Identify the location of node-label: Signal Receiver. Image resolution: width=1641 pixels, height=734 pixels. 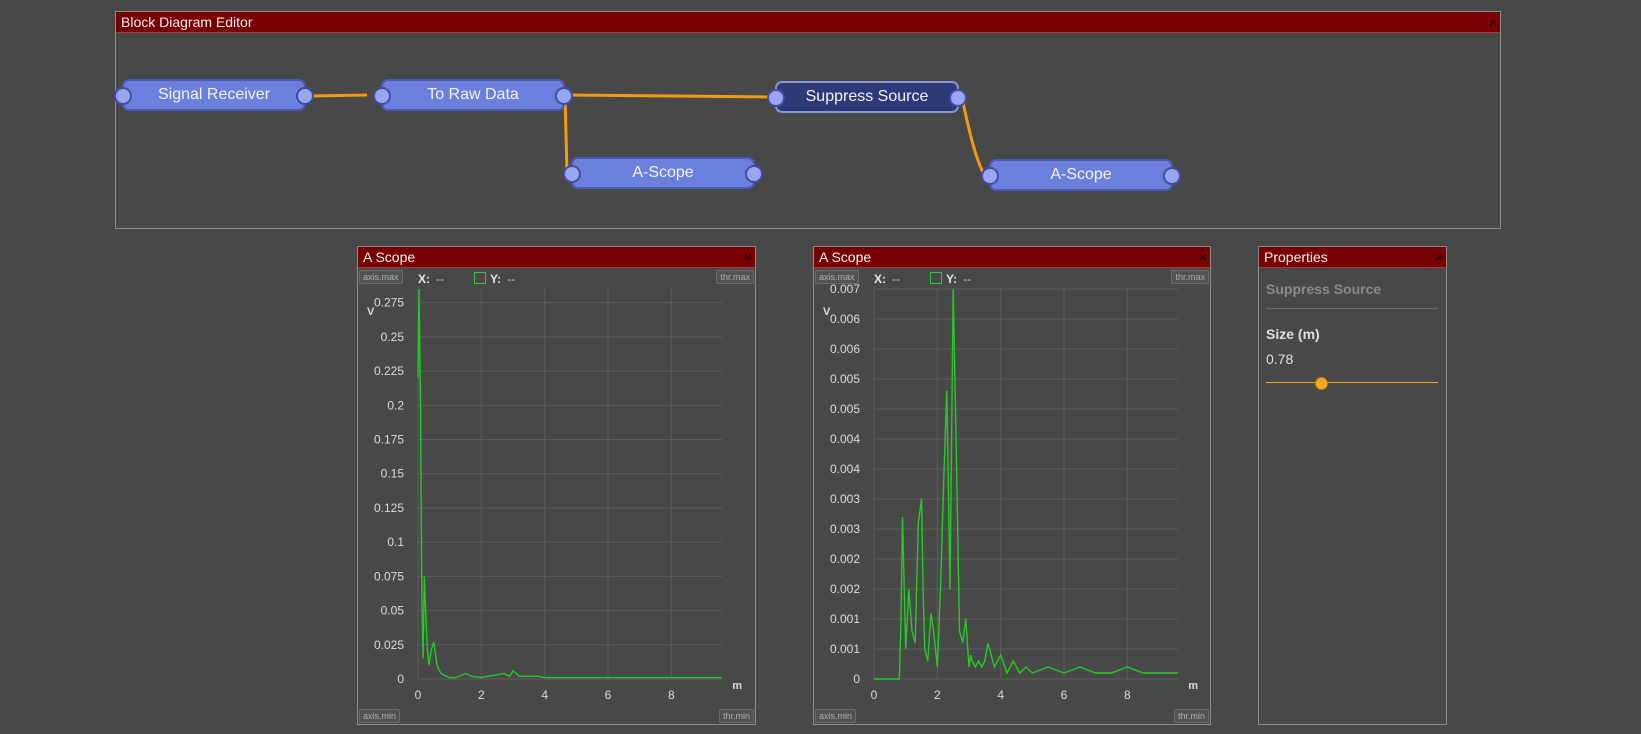
(214, 94).